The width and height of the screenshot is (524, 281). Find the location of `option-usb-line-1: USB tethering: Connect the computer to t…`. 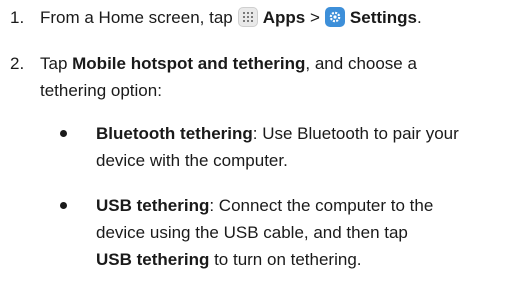

option-usb-line-1: USB tethering: Connect the computer to t… is located at coordinates (264, 205).